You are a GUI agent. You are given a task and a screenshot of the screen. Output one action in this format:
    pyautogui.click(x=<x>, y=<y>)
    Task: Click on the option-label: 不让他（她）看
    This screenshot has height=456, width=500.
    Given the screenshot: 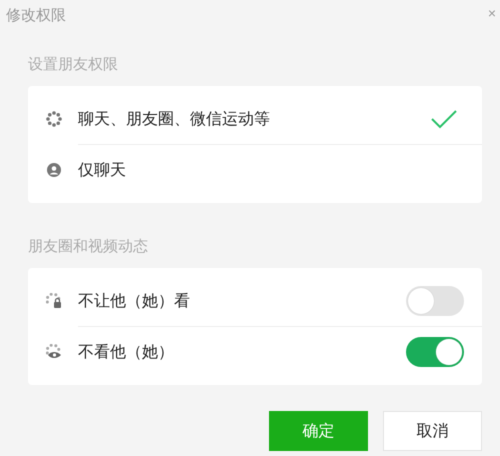 What is the action you would take?
    pyautogui.click(x=134, y=301)
    